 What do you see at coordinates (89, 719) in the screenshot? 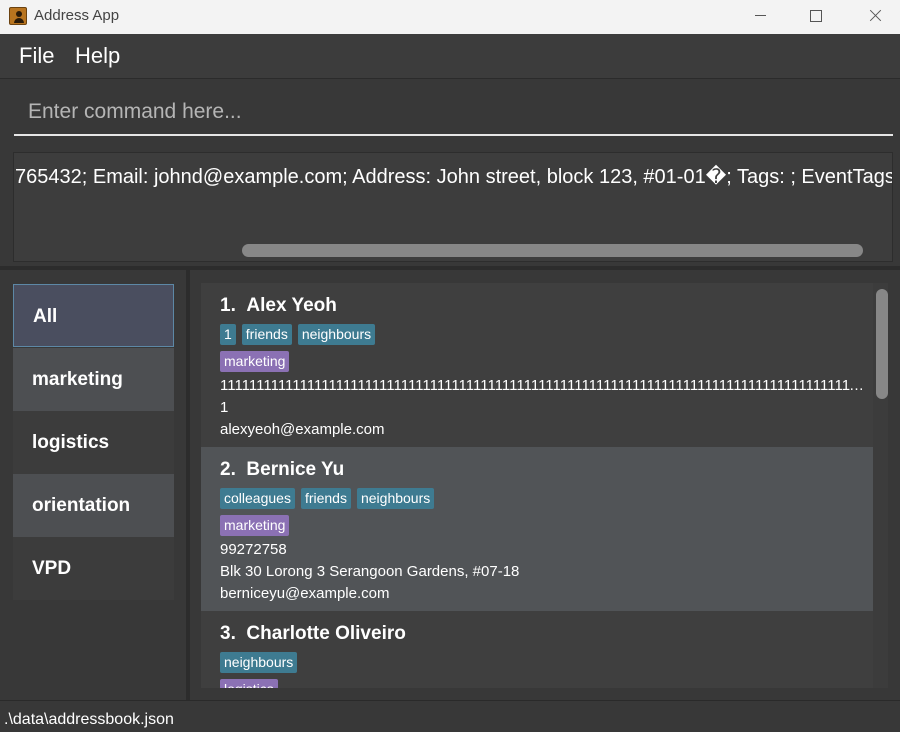
I see `save-location: .\data\addressbook.json` at bounding box center [89, 719].